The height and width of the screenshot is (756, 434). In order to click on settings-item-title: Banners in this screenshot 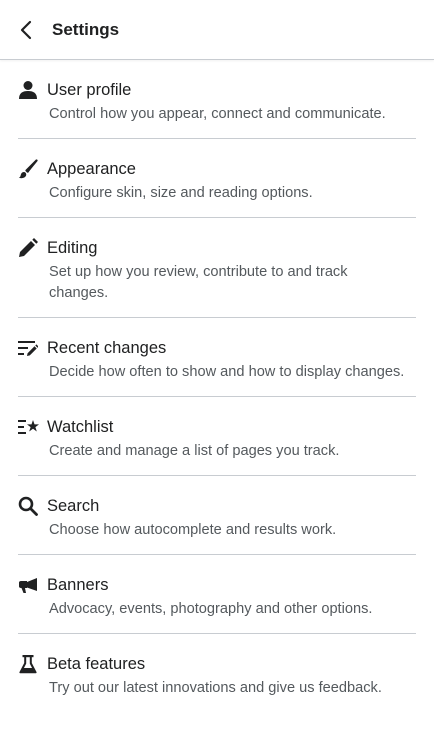, I will do `click(78, 585)`.